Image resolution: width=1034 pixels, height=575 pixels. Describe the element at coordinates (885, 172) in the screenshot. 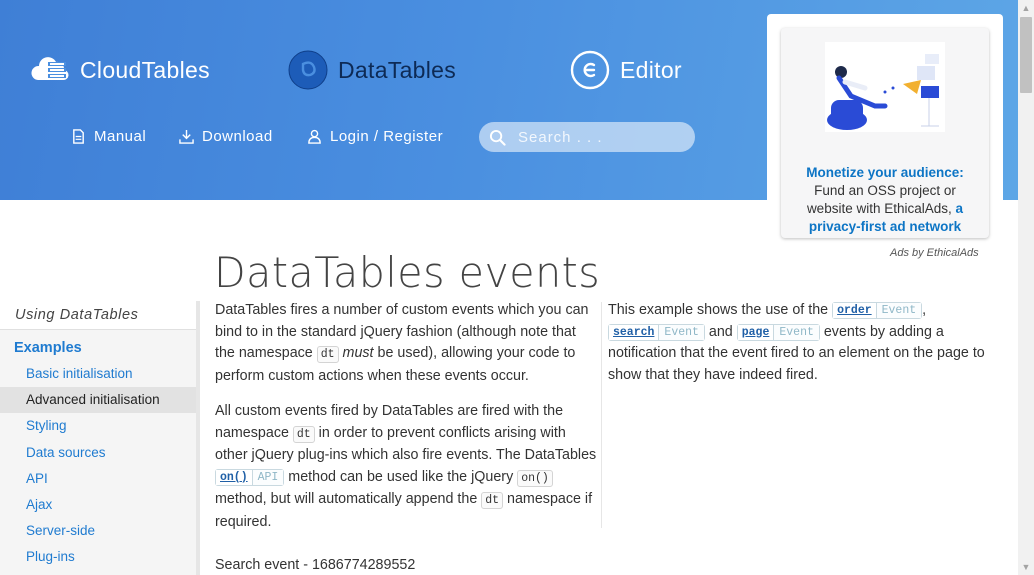

I see `ad-headline: Monetize your audience:` at that location.